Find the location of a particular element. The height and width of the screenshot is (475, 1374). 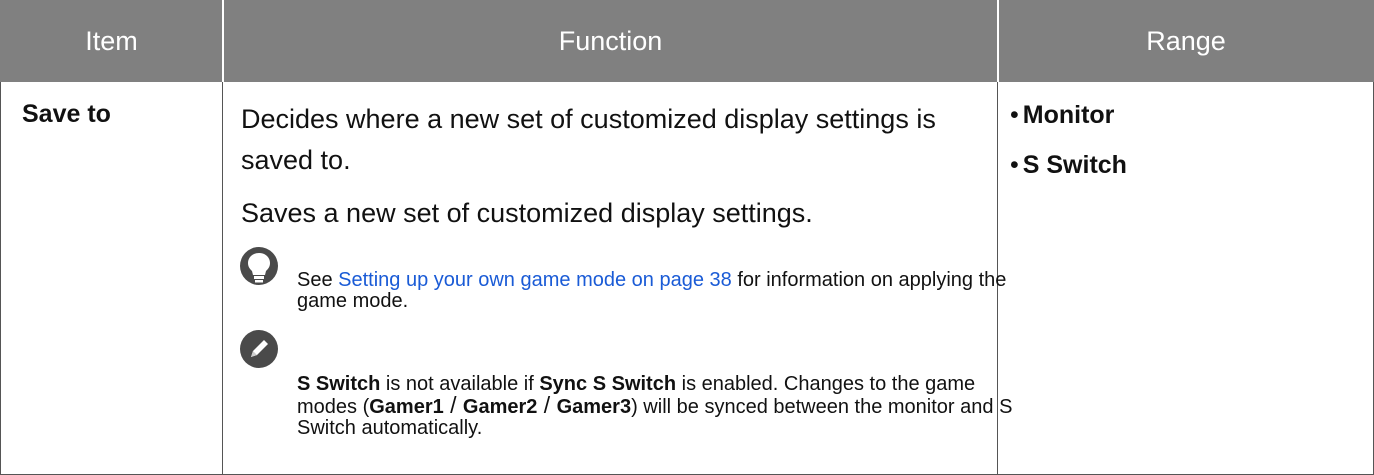

range-item-monitor: • Monitor is located at coordinates (1062, 115).